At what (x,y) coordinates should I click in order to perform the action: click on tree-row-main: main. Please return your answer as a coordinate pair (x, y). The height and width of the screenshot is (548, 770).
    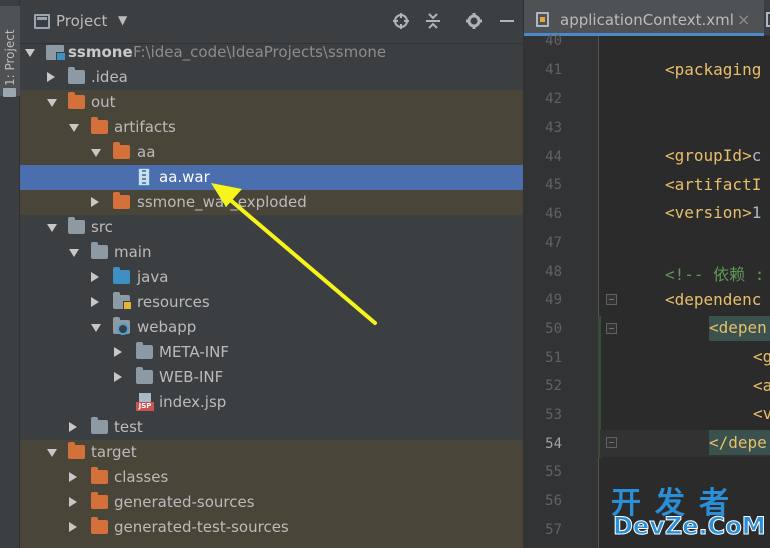
    Looking at the image, I should click on (271, 252).